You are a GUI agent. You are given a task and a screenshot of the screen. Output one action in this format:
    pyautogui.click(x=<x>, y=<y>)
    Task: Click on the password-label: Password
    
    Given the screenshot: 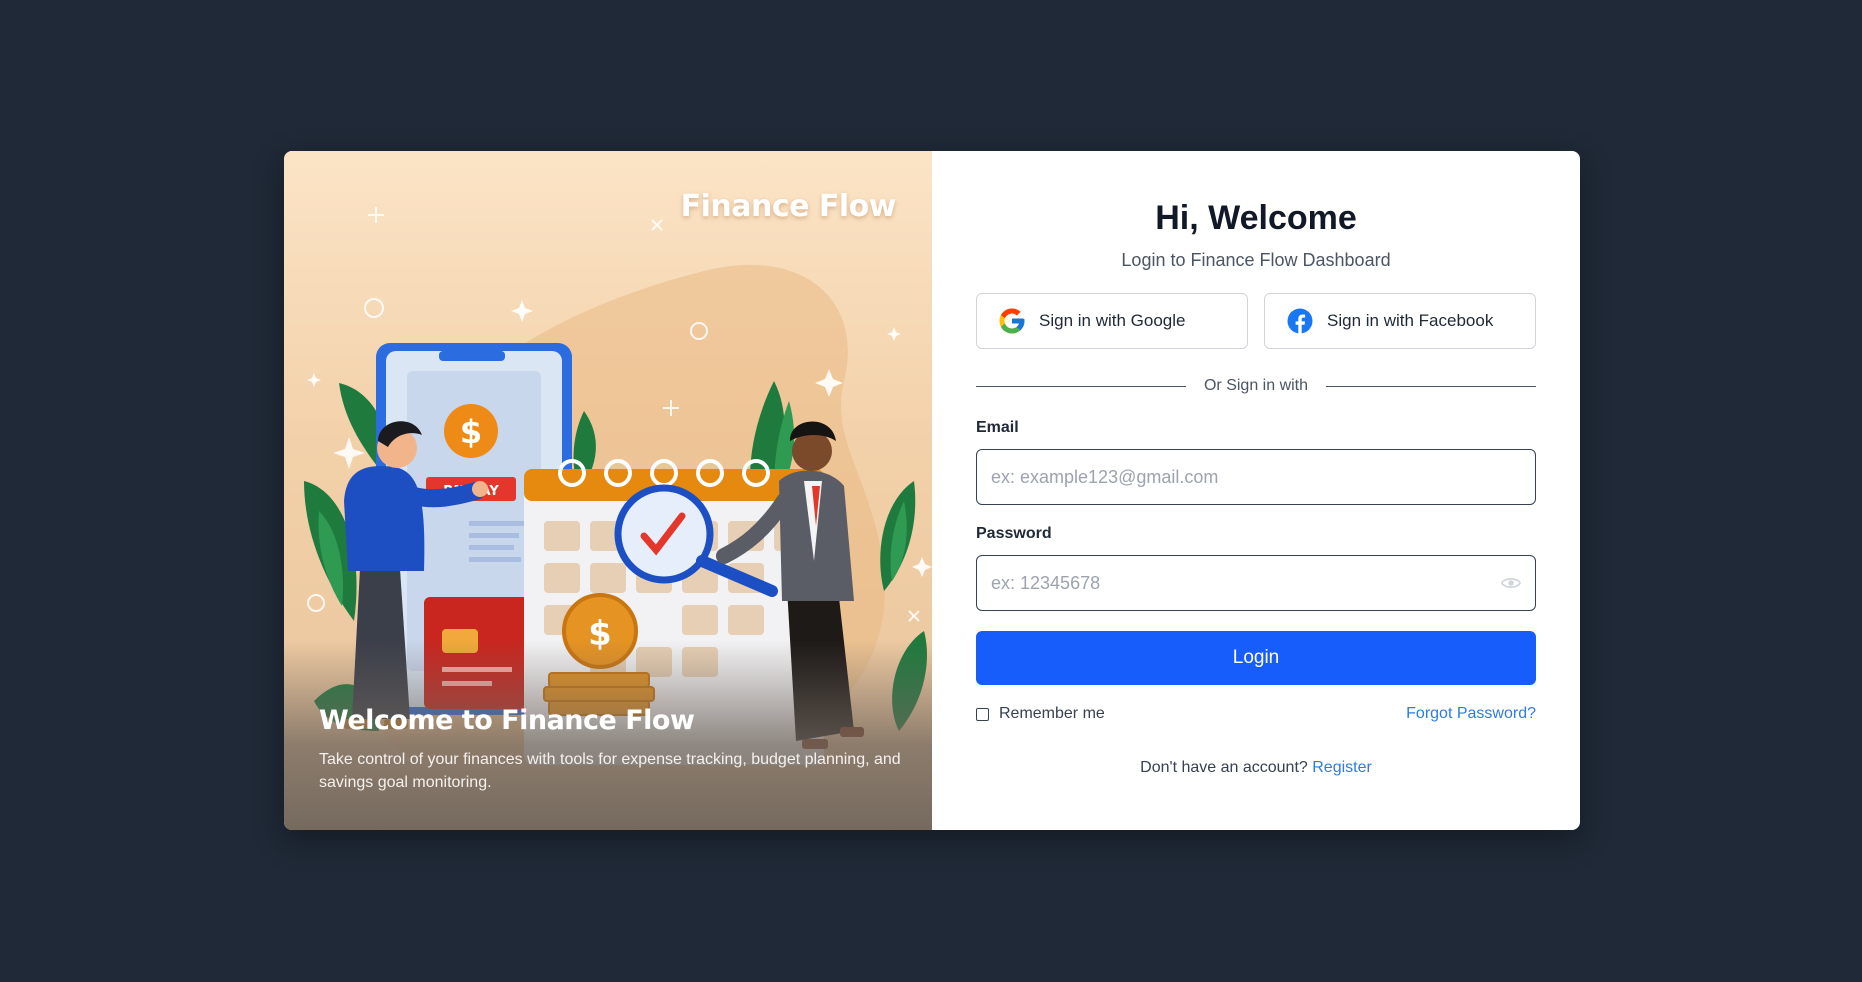 What is the action you would take?
    pyautogui.click(x=1014, y=533)
    